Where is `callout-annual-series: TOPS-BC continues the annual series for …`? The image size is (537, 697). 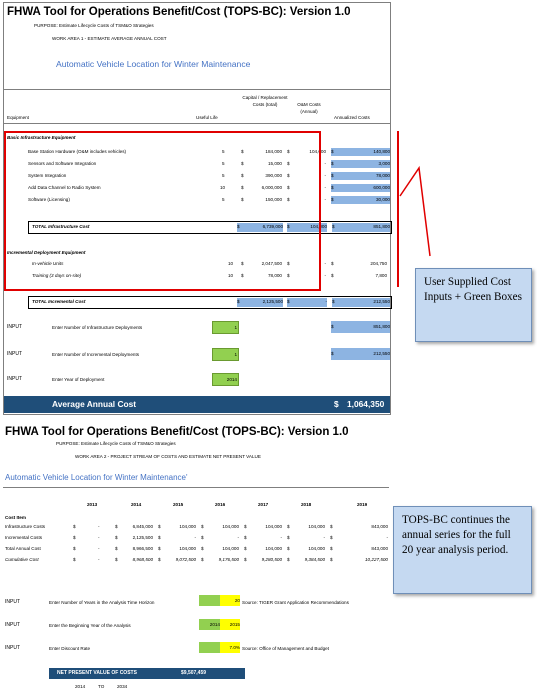 callout-annual-series: TOPS-BC continues the annual series for … is located at coordinates (462, 550).